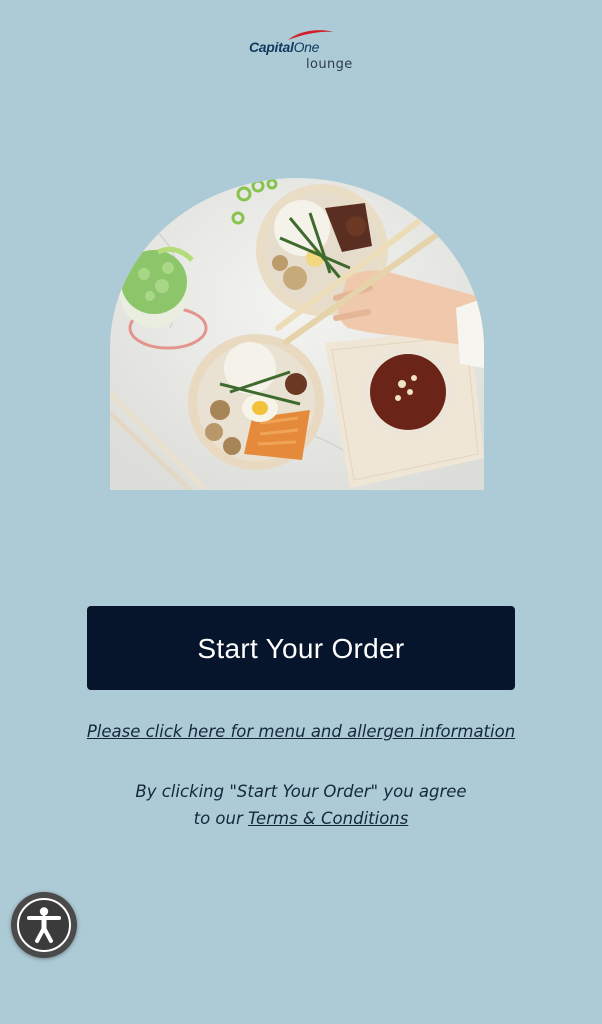 Image resolution: width=602 pixels, height=1024 pixels. I want to click on agreement-line-1: By clicking "Start Your Order" you agree, so click(301, 791).